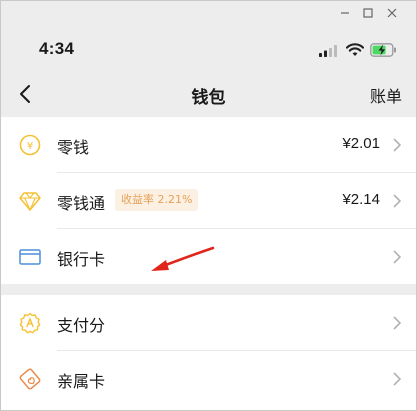 This screenshot has width=417, height=411. Describe the element at coordinates (386, 95) in the screenshot. I see `bill-button: 账单` at that location.